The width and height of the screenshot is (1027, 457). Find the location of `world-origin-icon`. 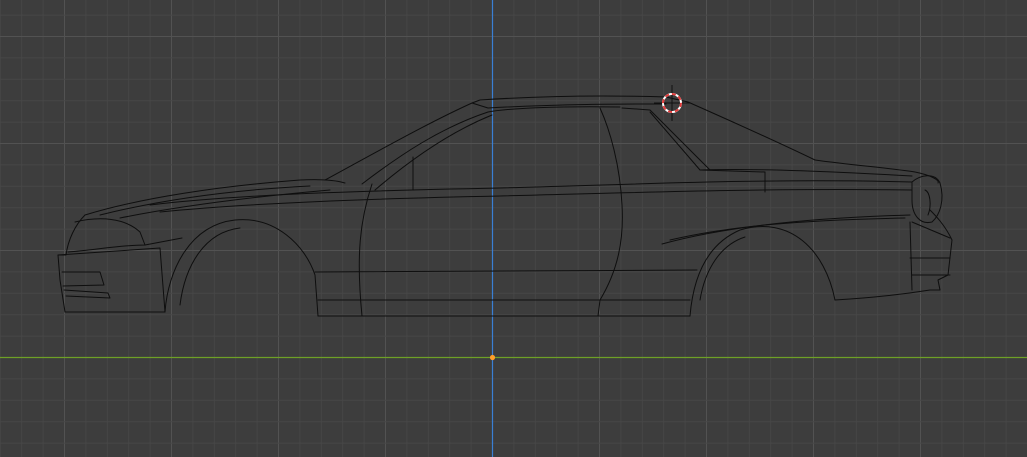

world-origin-icon is located at coordinates (492, 357).